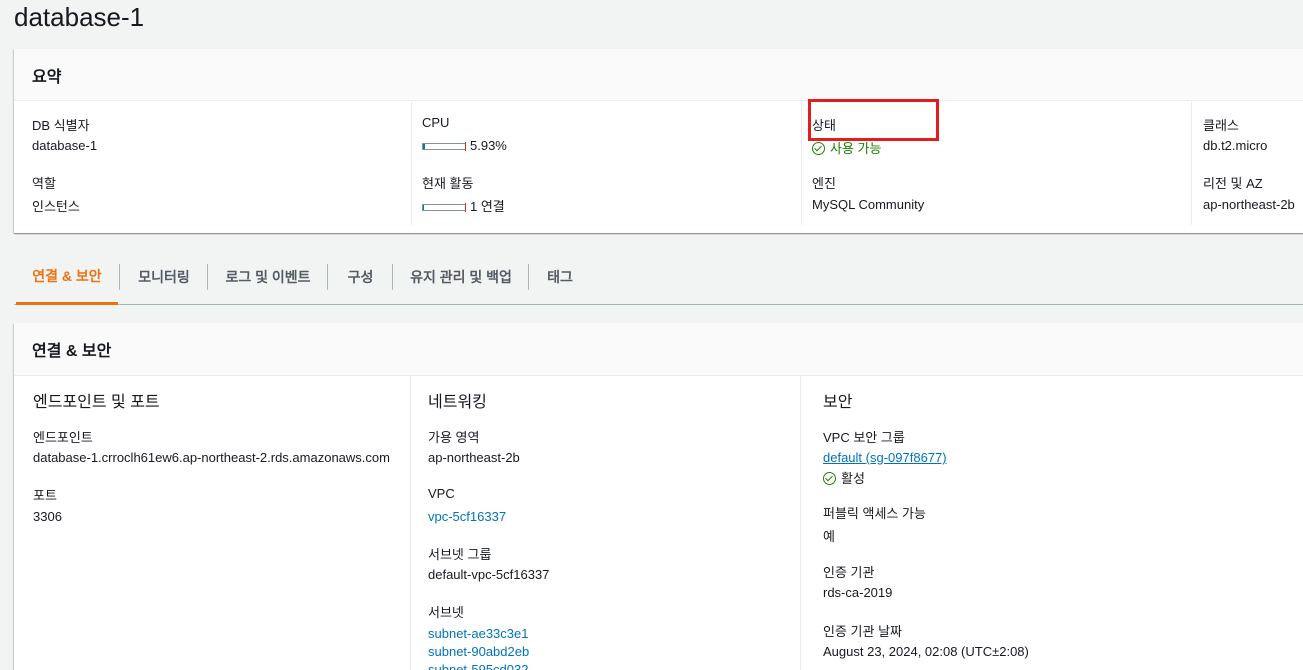  I want to click on vpc-security-group-label: VPC 보안 그룹, so click(864, 437).